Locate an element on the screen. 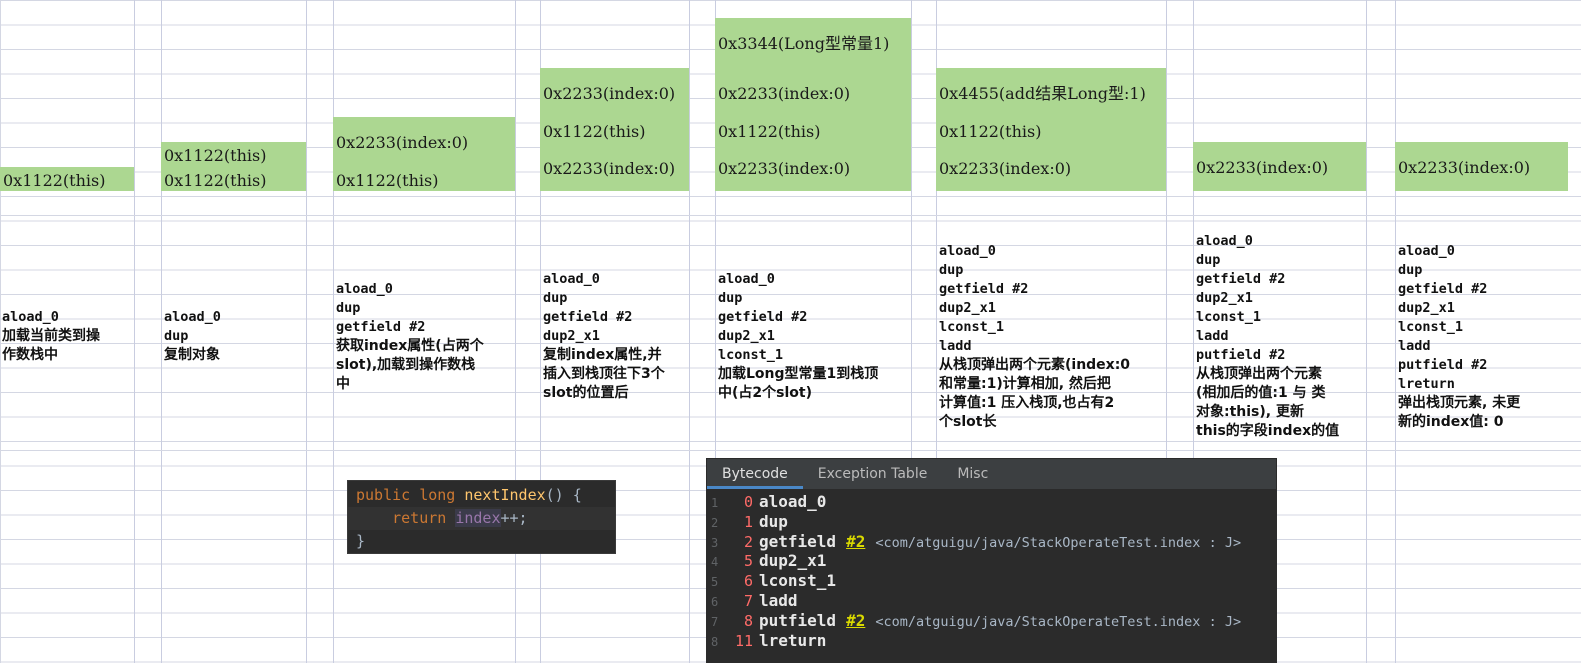 The image size is (1581, 663). tab-label: Exception Table is located at coordinates (872, 474).